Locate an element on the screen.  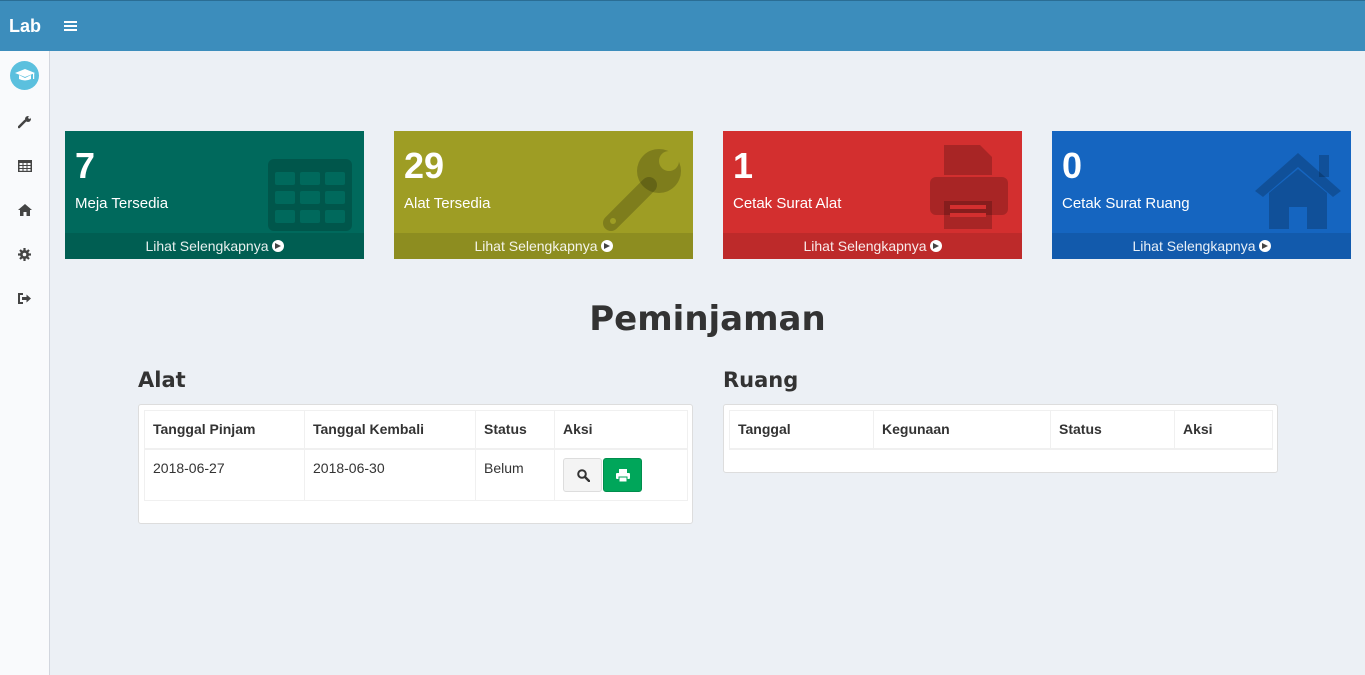
sidebar-item-logout is located at coordinates (24, 298).